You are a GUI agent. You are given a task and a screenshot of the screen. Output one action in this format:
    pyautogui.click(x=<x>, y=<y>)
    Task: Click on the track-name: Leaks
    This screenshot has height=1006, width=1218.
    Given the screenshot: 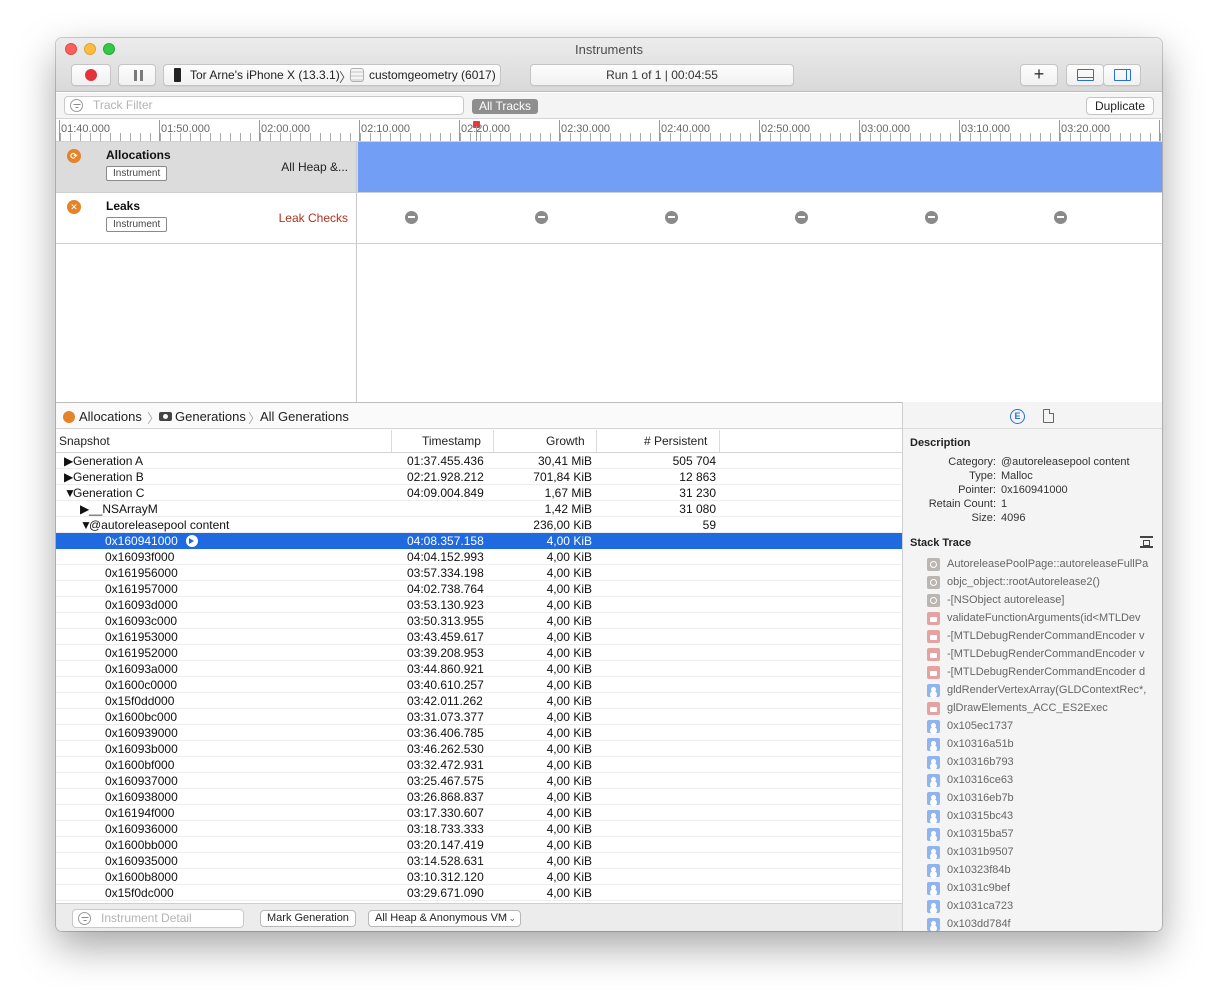 What is the action you would take?
    pyautogui.click(x=123, y=206)
    